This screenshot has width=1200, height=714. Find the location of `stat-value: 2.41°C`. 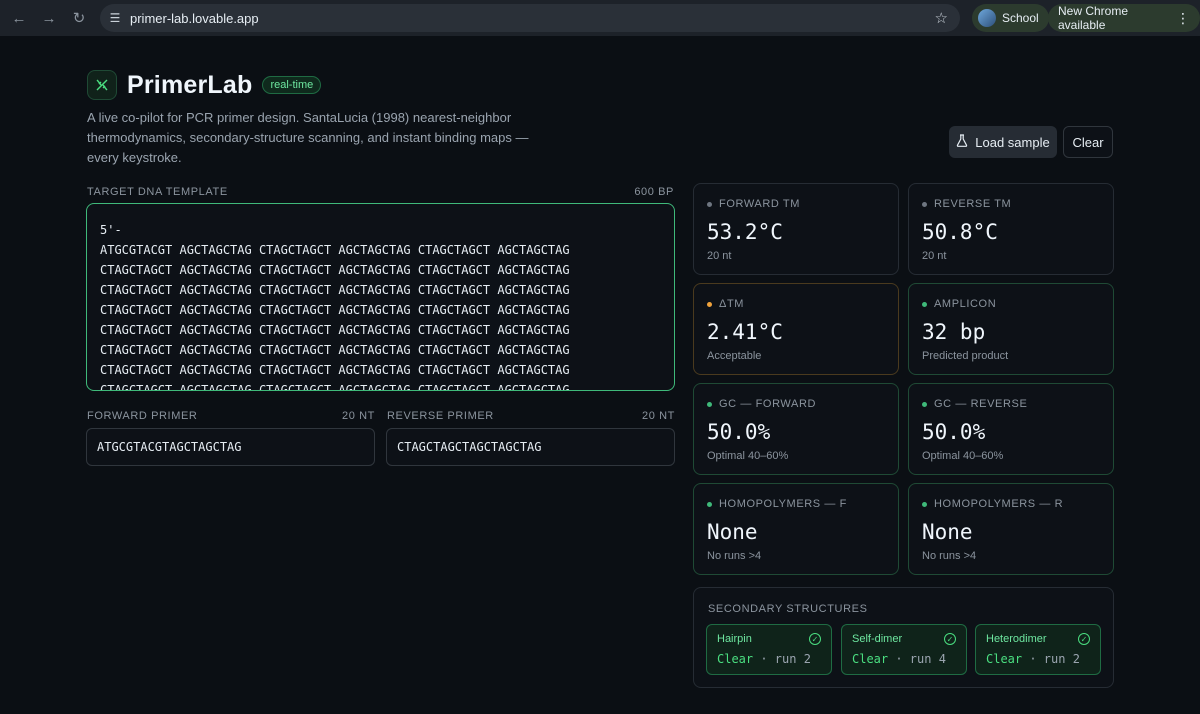

stat-value: 2.41°C is located at coordinates (745, 332).